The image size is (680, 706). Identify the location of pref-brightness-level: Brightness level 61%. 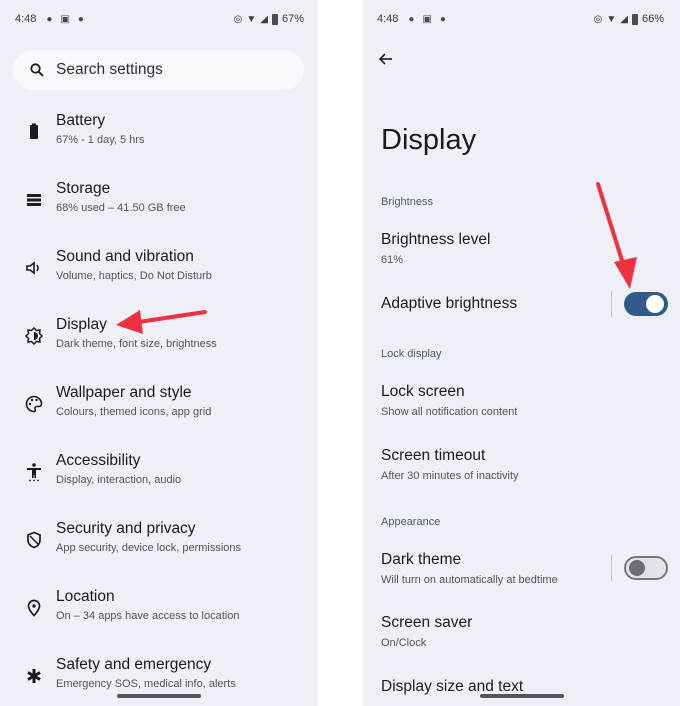
(526, 248).